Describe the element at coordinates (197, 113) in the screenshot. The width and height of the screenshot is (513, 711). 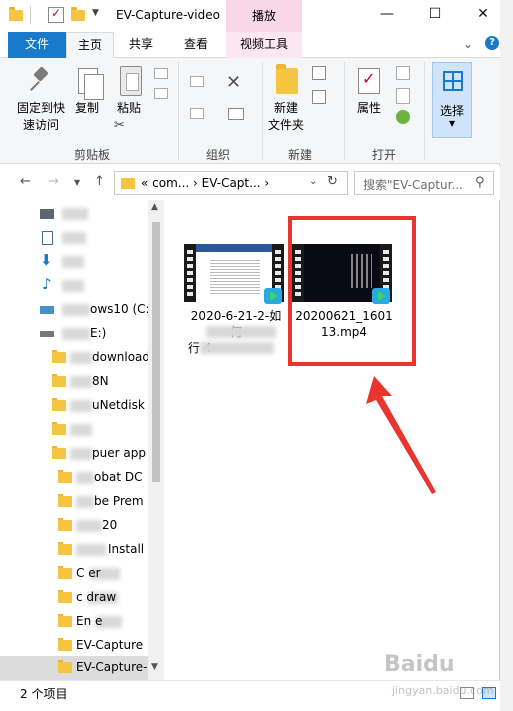
I see `copy-to-icon` at that location.